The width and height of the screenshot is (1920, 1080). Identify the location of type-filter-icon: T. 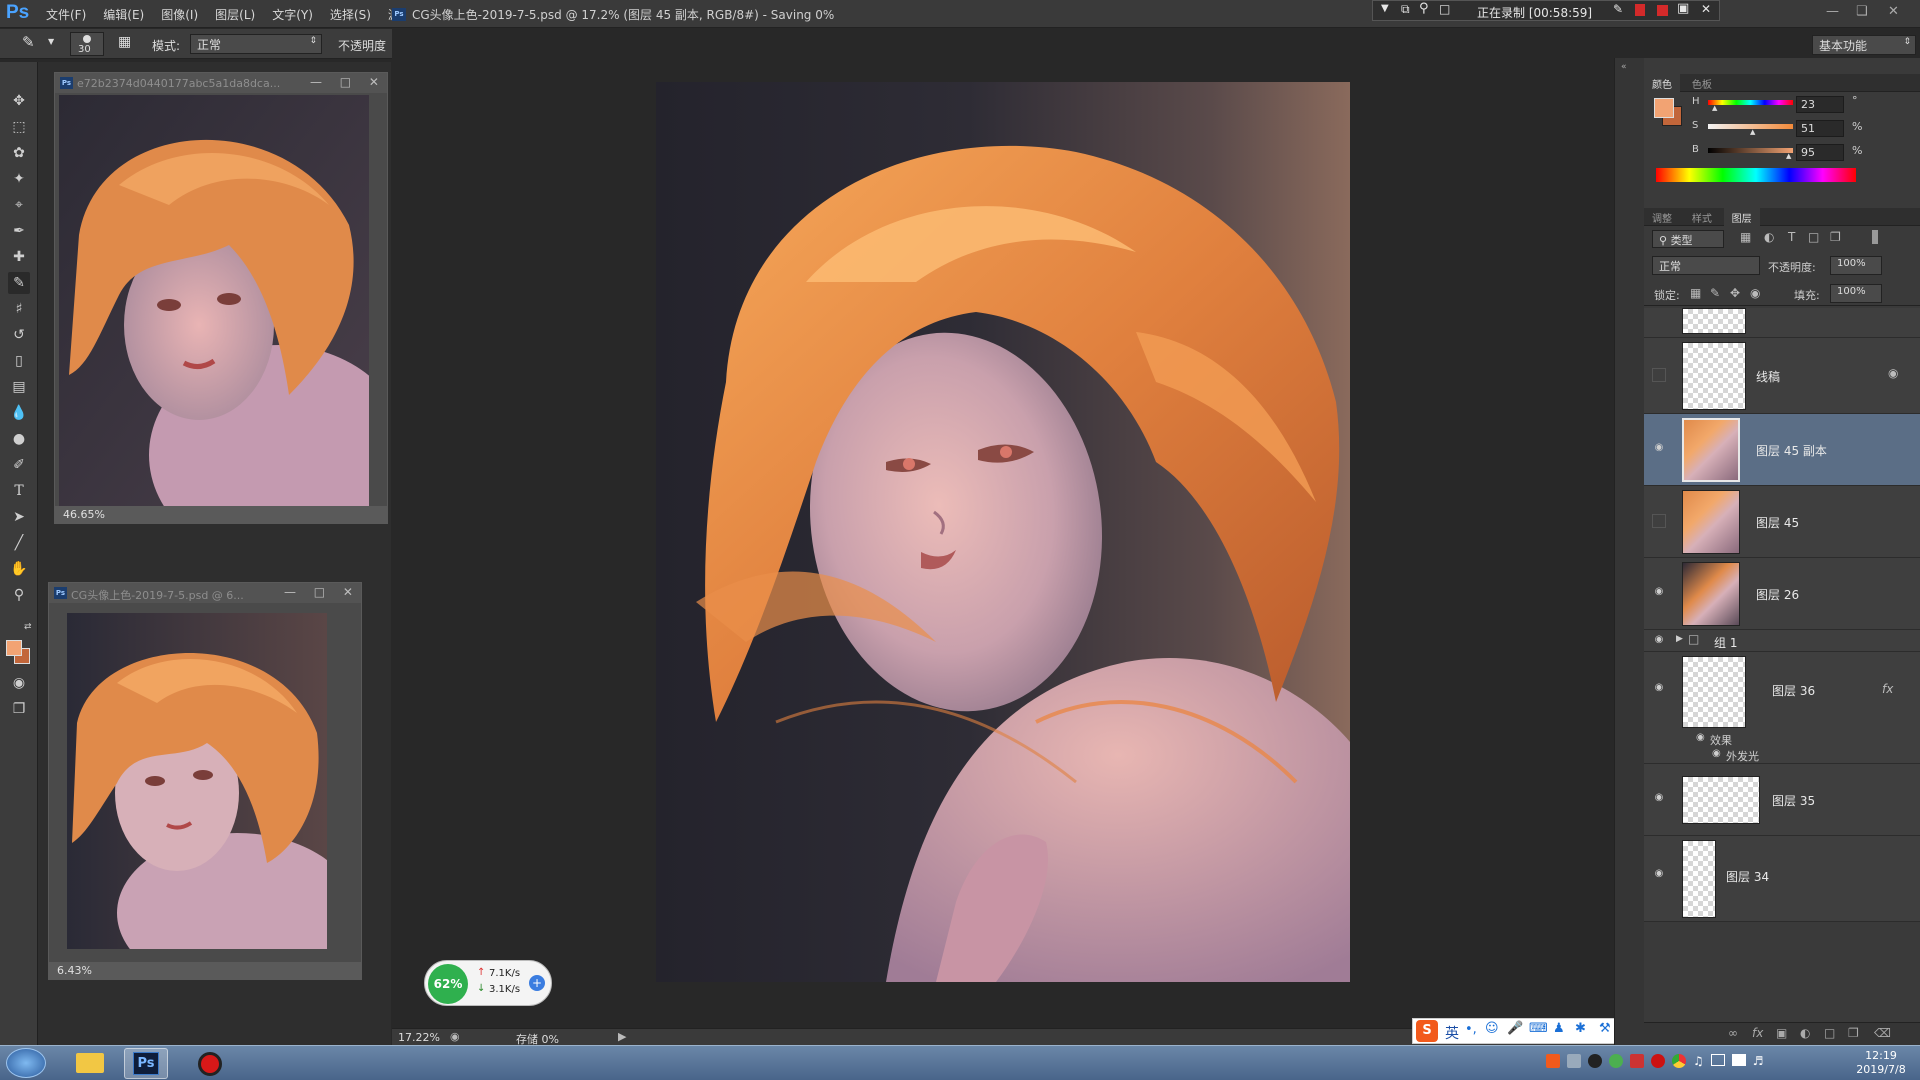
(1791, 237).